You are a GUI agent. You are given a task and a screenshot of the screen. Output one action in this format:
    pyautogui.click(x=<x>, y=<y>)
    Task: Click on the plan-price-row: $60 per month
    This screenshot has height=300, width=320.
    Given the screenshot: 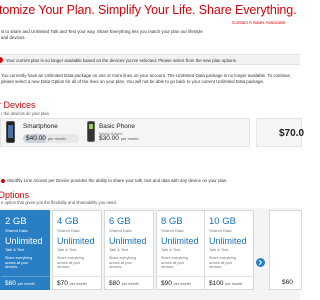 What is the action you would take?
    pyautogui.click(x=25, y=282)
    